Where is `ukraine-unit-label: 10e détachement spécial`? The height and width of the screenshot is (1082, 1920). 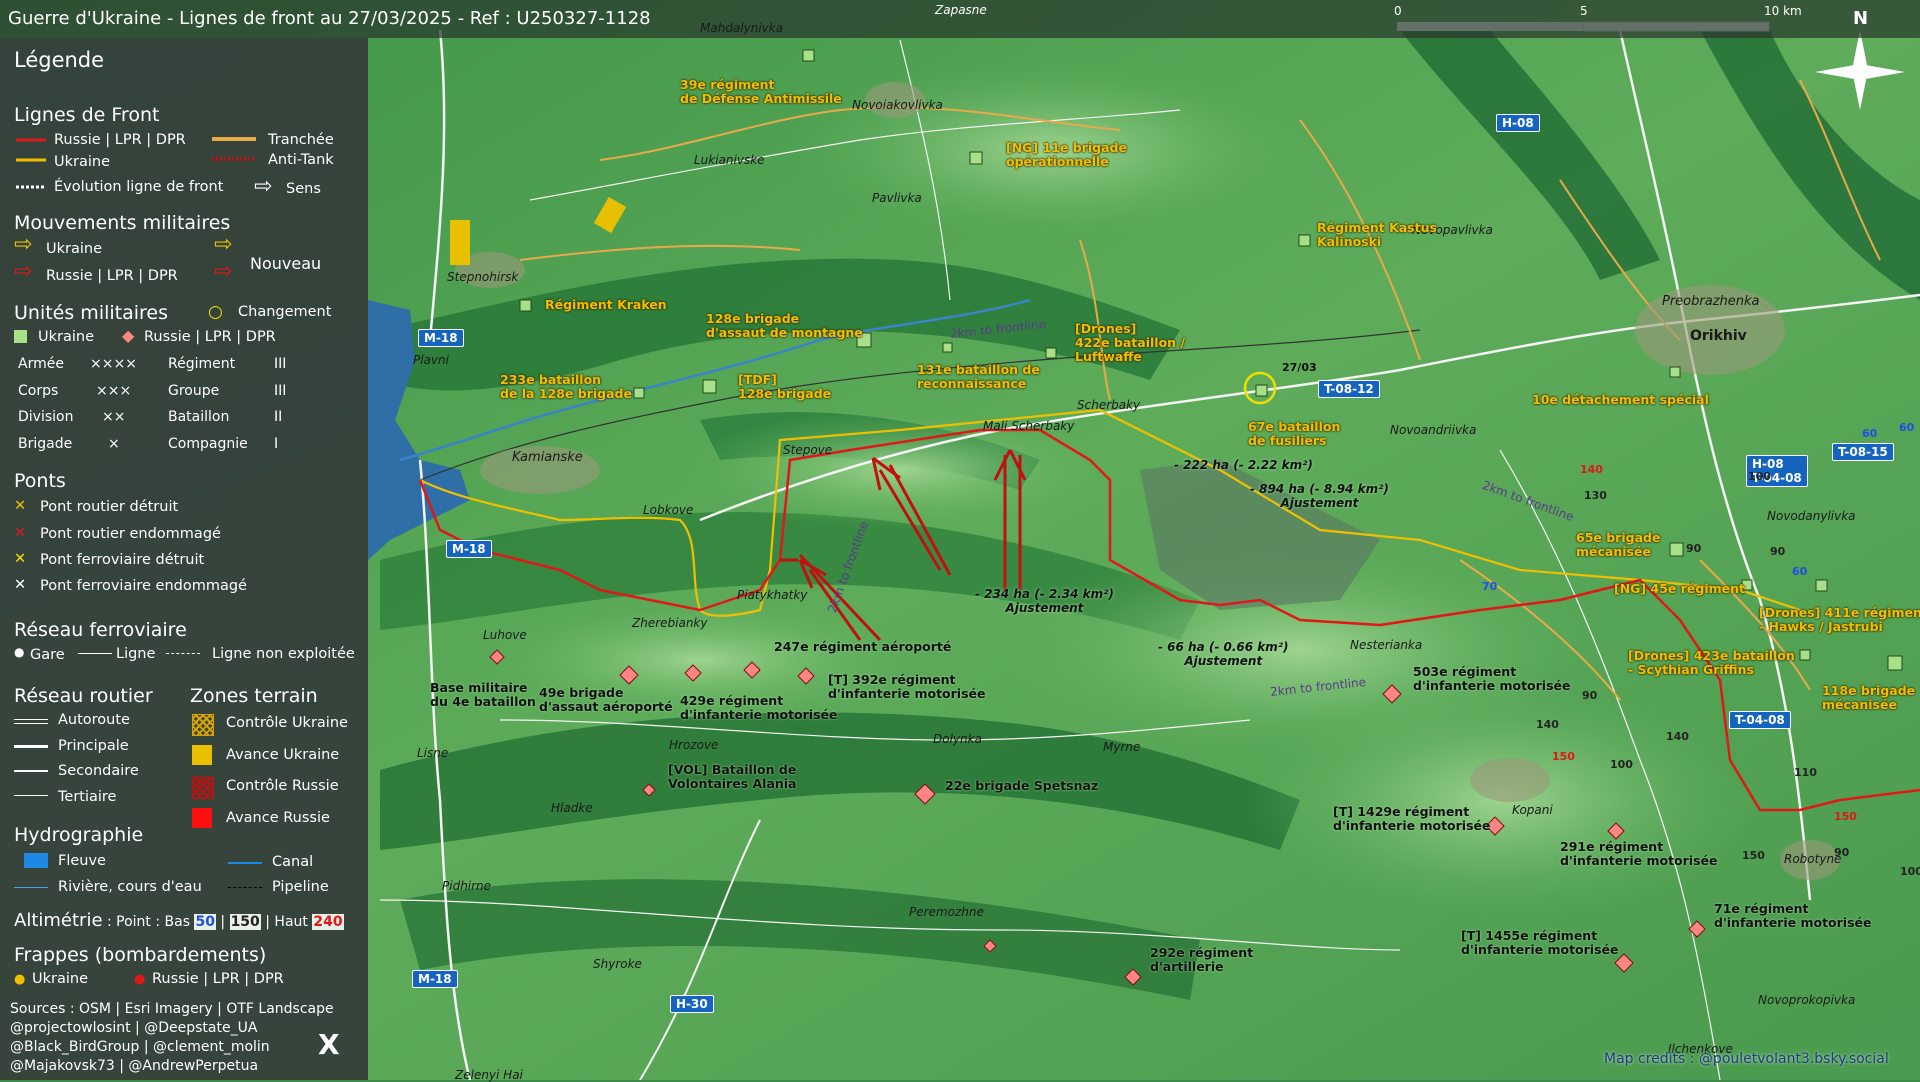 ukraine-unit-label: 10e détachement spécial is located at coordinates (1620, 400).